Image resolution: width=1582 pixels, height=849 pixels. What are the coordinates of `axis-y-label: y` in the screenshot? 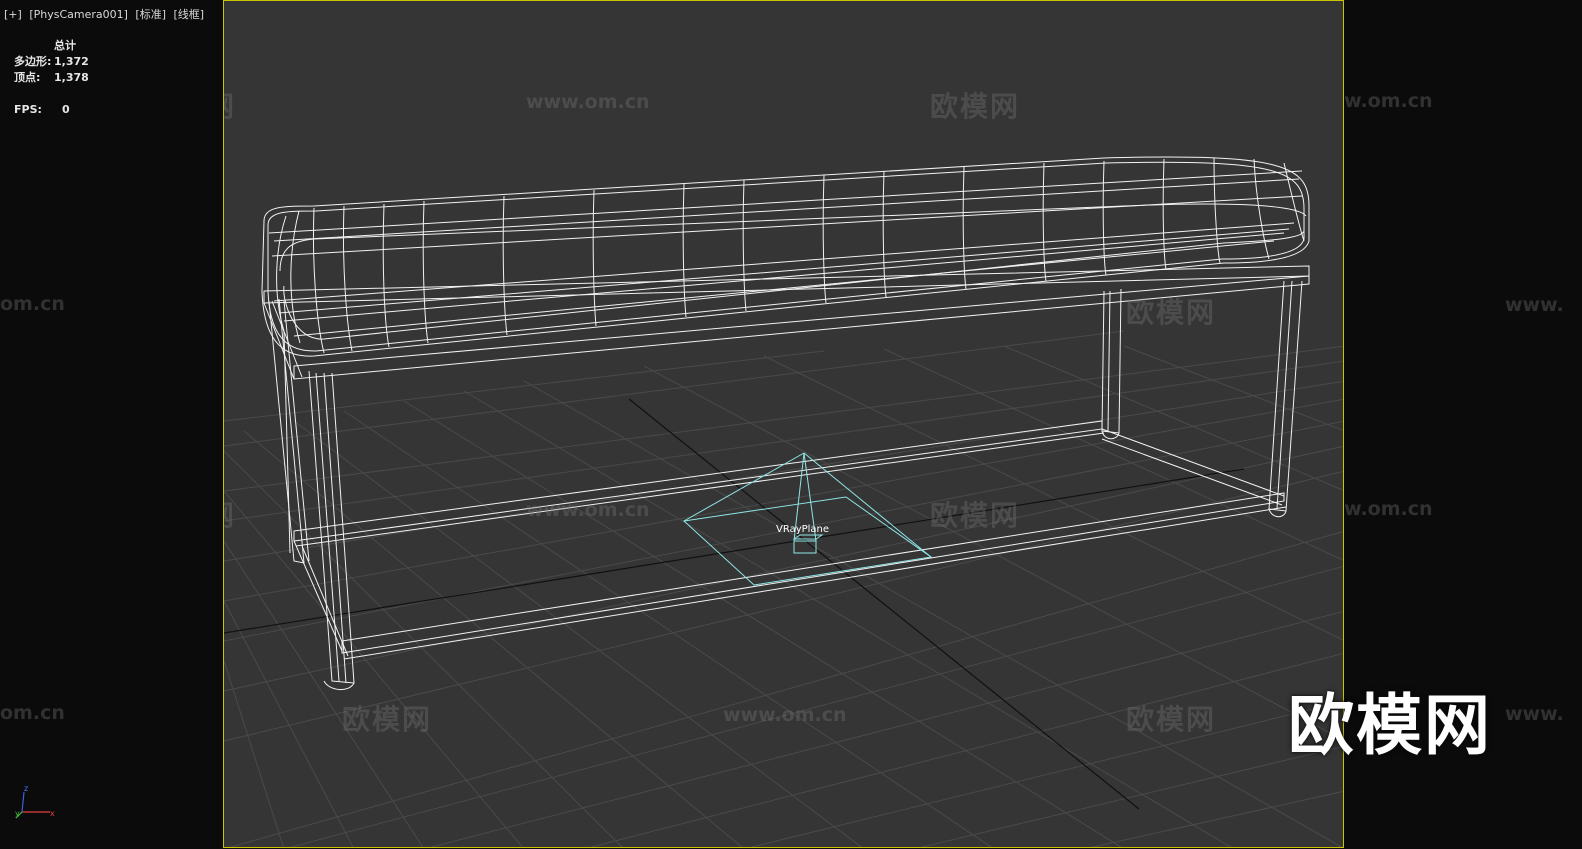 It's located at (17, 813).